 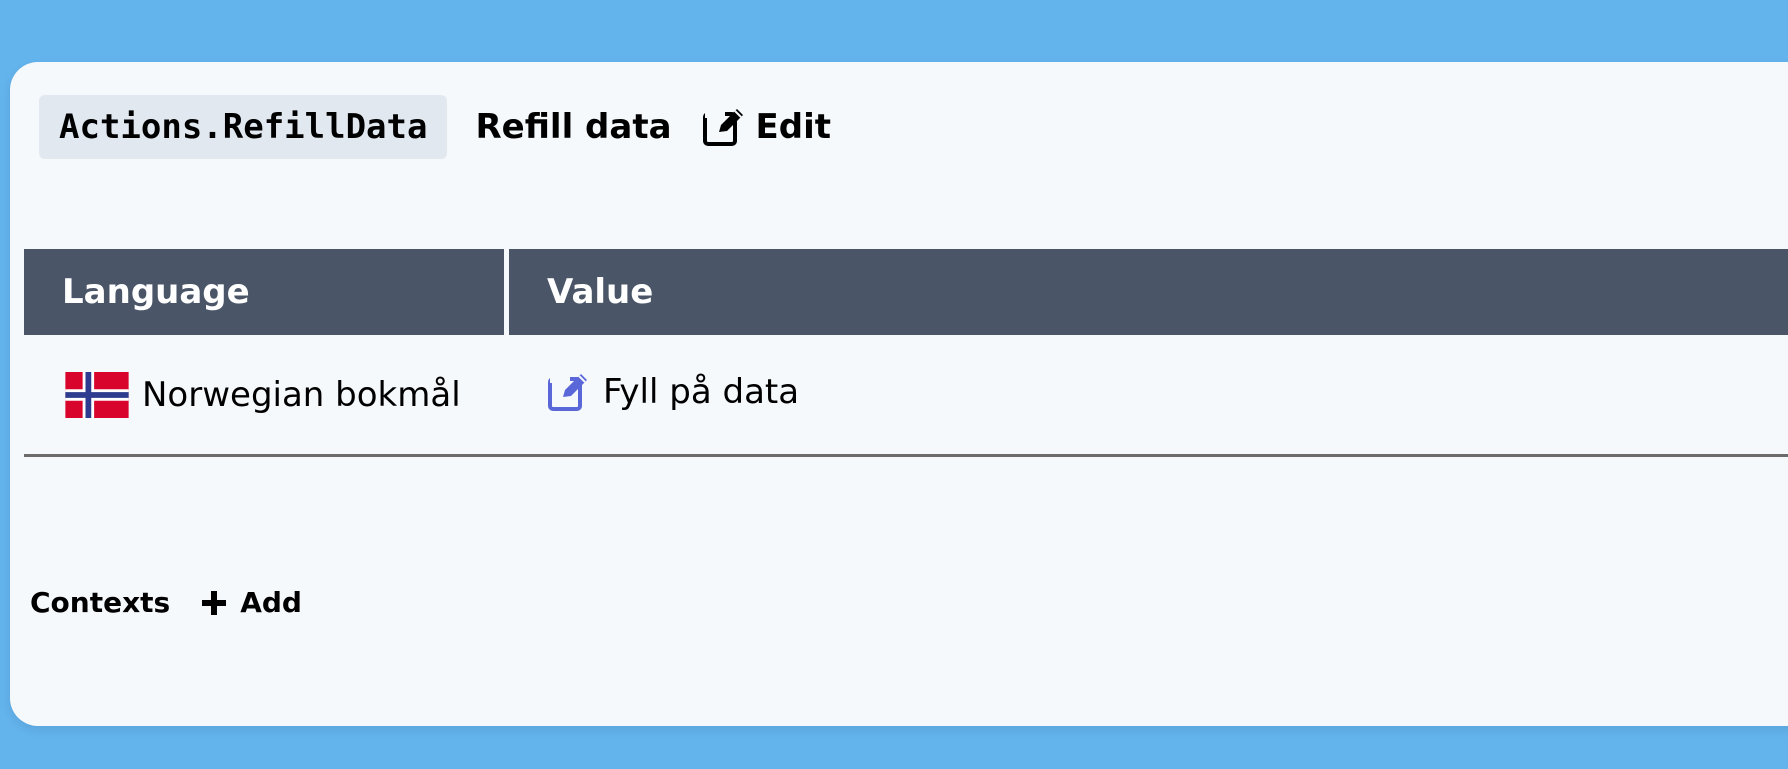 I want to click on edit-icon, so click(x=722, y=127).